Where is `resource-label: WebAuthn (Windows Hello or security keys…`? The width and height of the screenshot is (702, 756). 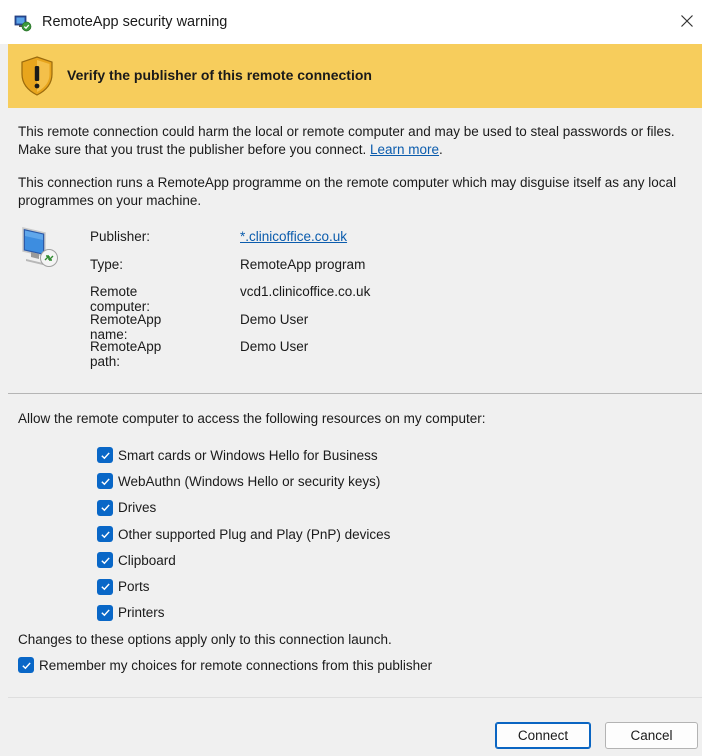 resource-label: WebAuthn (Windows Hello or security keys… is located at coordinates (249, 481).